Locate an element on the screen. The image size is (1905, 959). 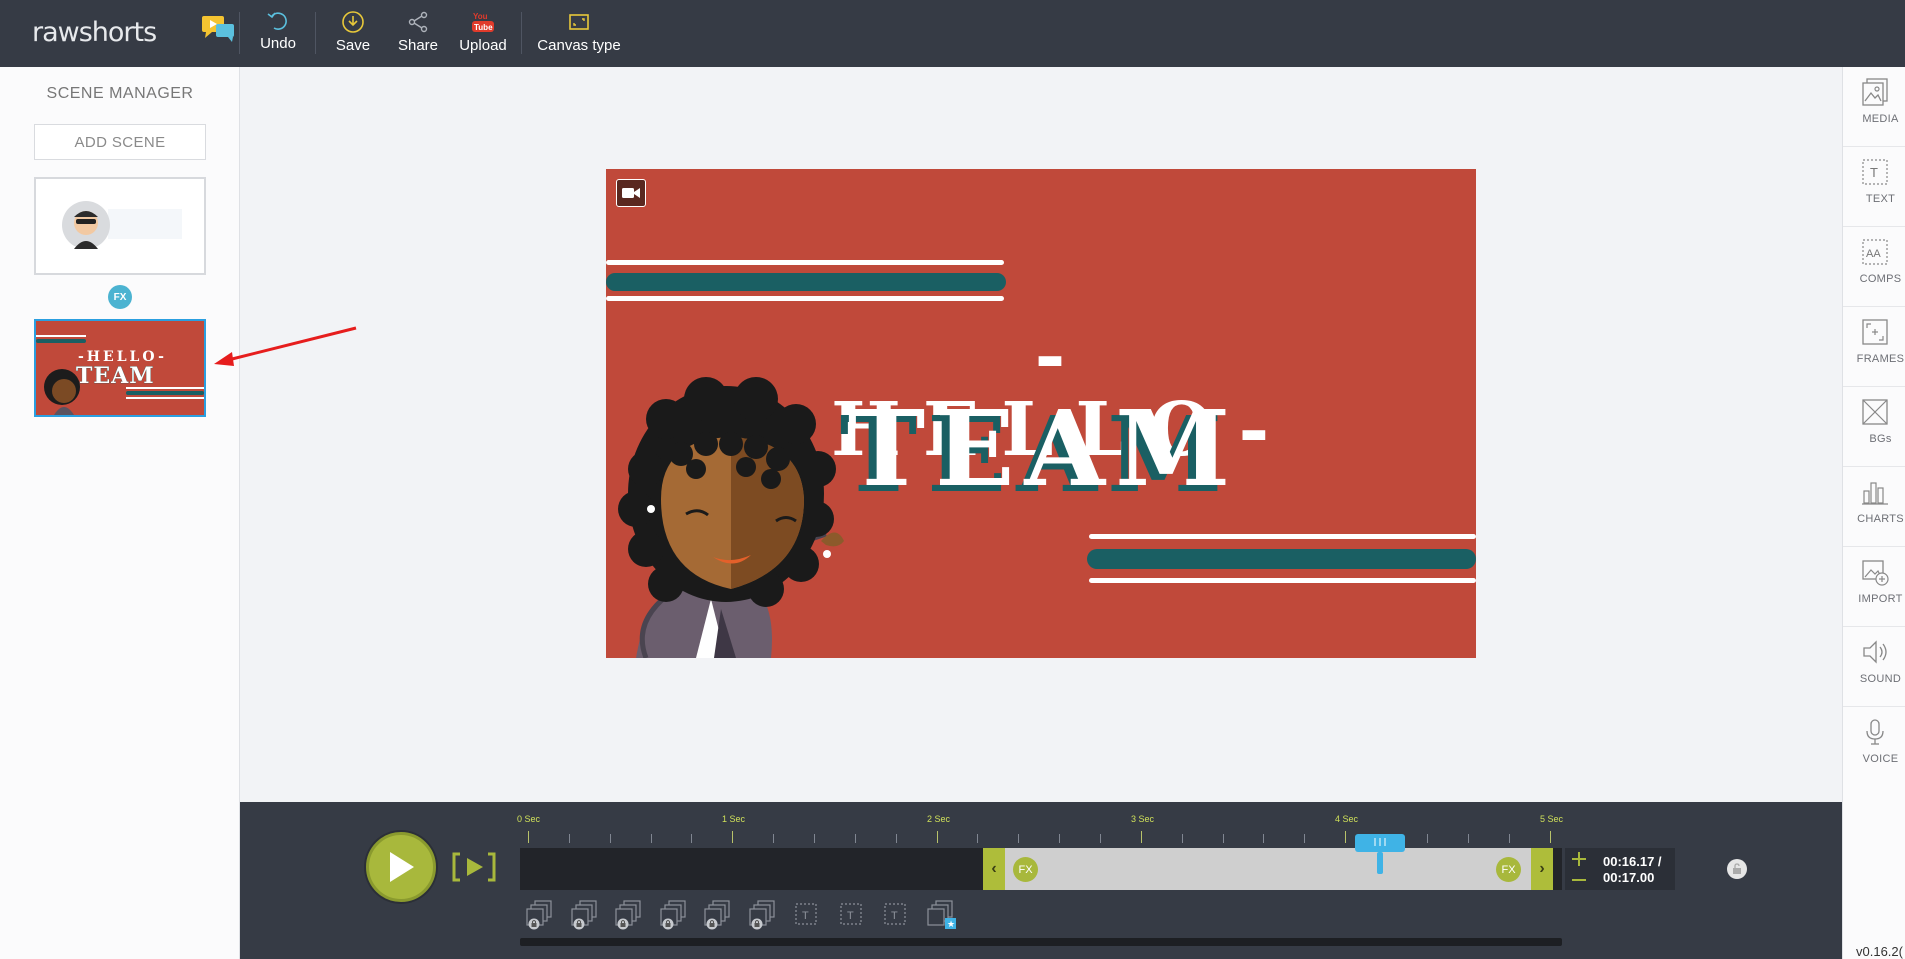
rawshorts-logo: rawshorts is located at coordinates (133, 32).